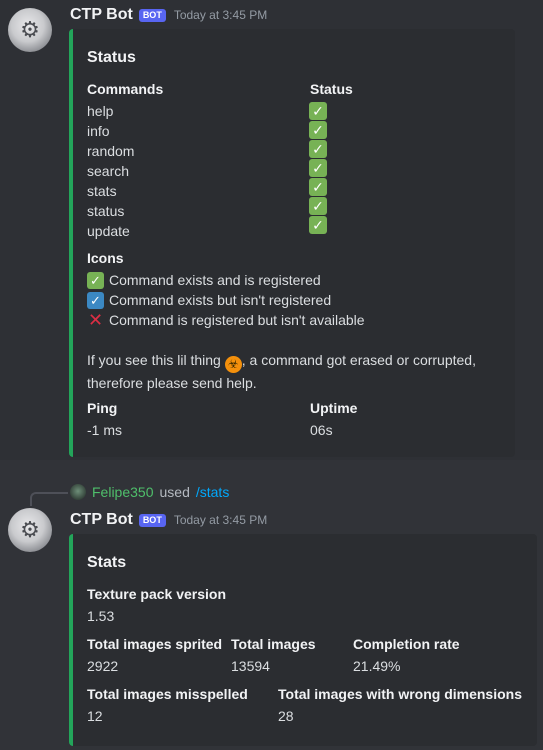  I want to click on misspelled-label: Total images misspelled, so click(167, 694).